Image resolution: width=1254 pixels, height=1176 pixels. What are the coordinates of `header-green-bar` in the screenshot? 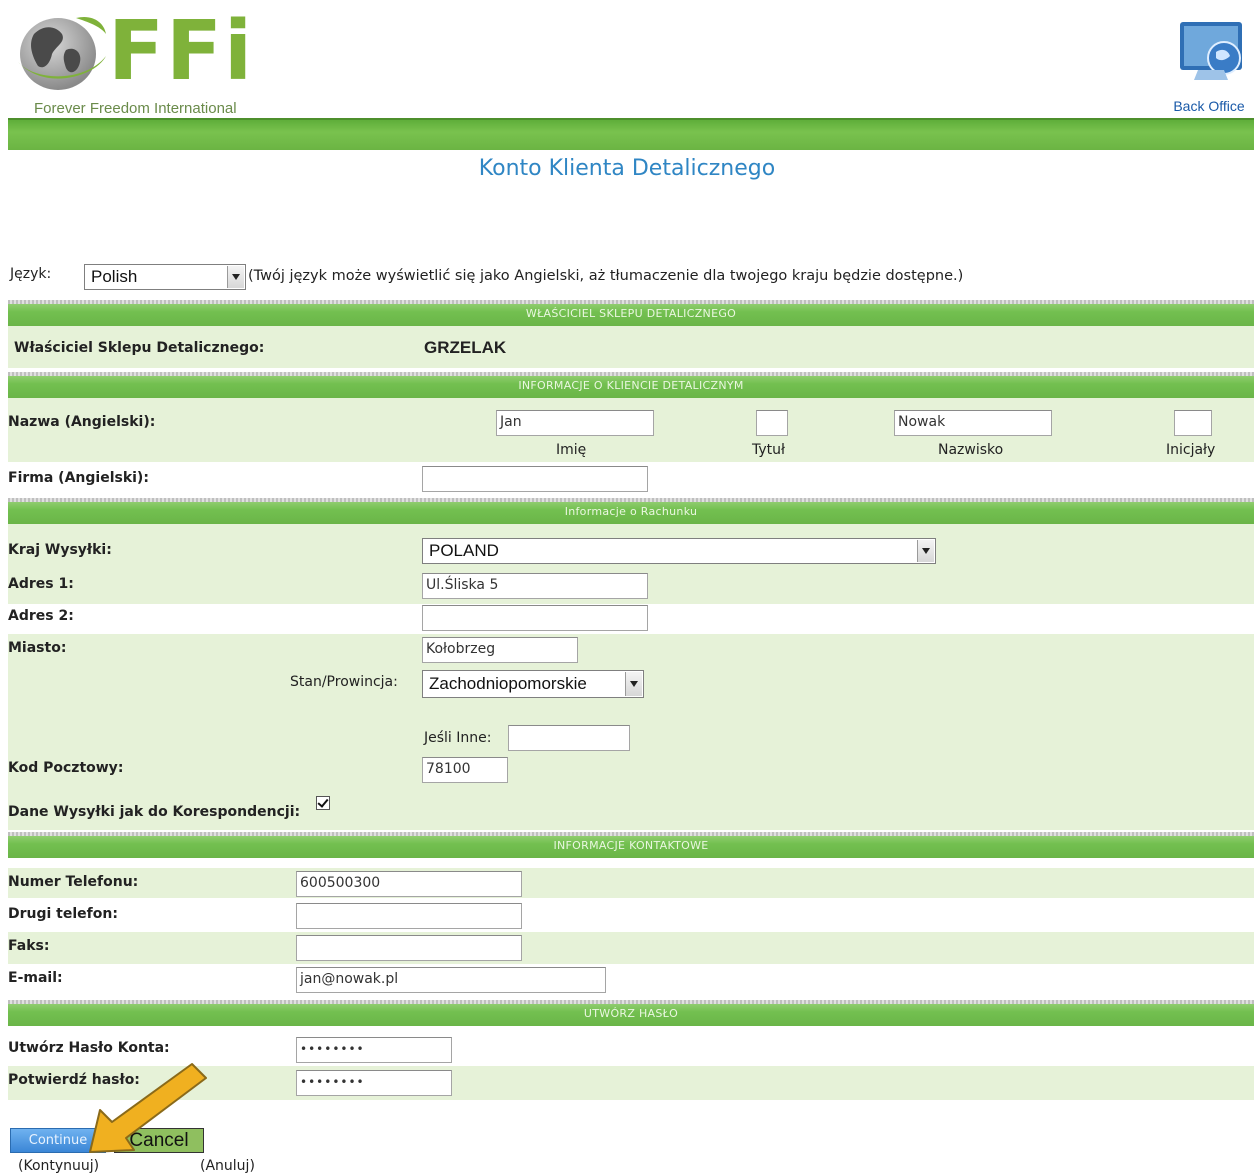 It's located at (631, 134).